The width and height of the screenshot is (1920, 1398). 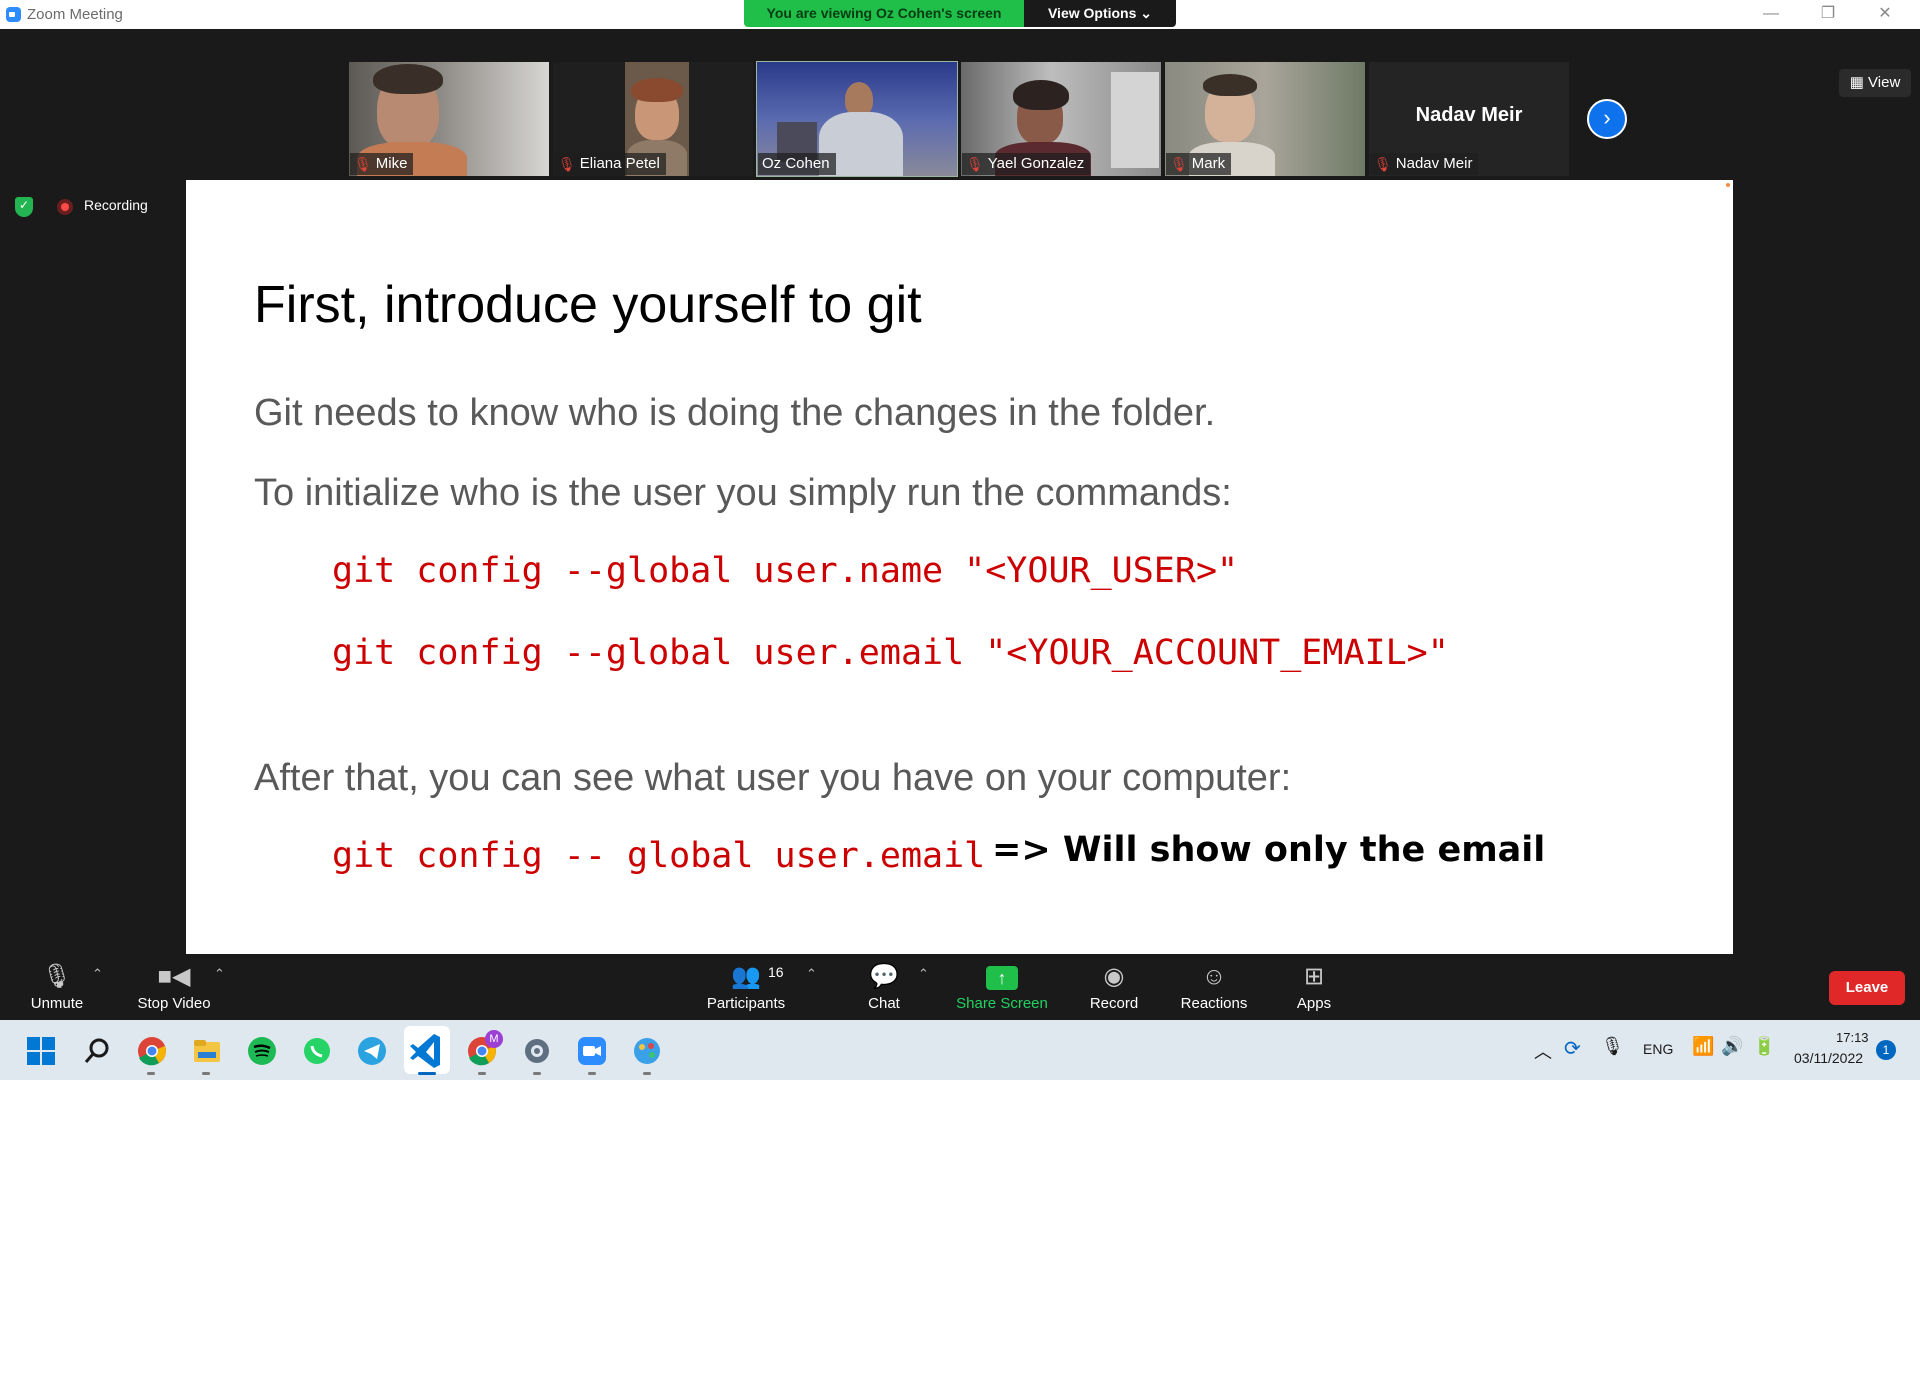 I want to click on chat-options-caret: ⌃, so click(x=923, y=974).